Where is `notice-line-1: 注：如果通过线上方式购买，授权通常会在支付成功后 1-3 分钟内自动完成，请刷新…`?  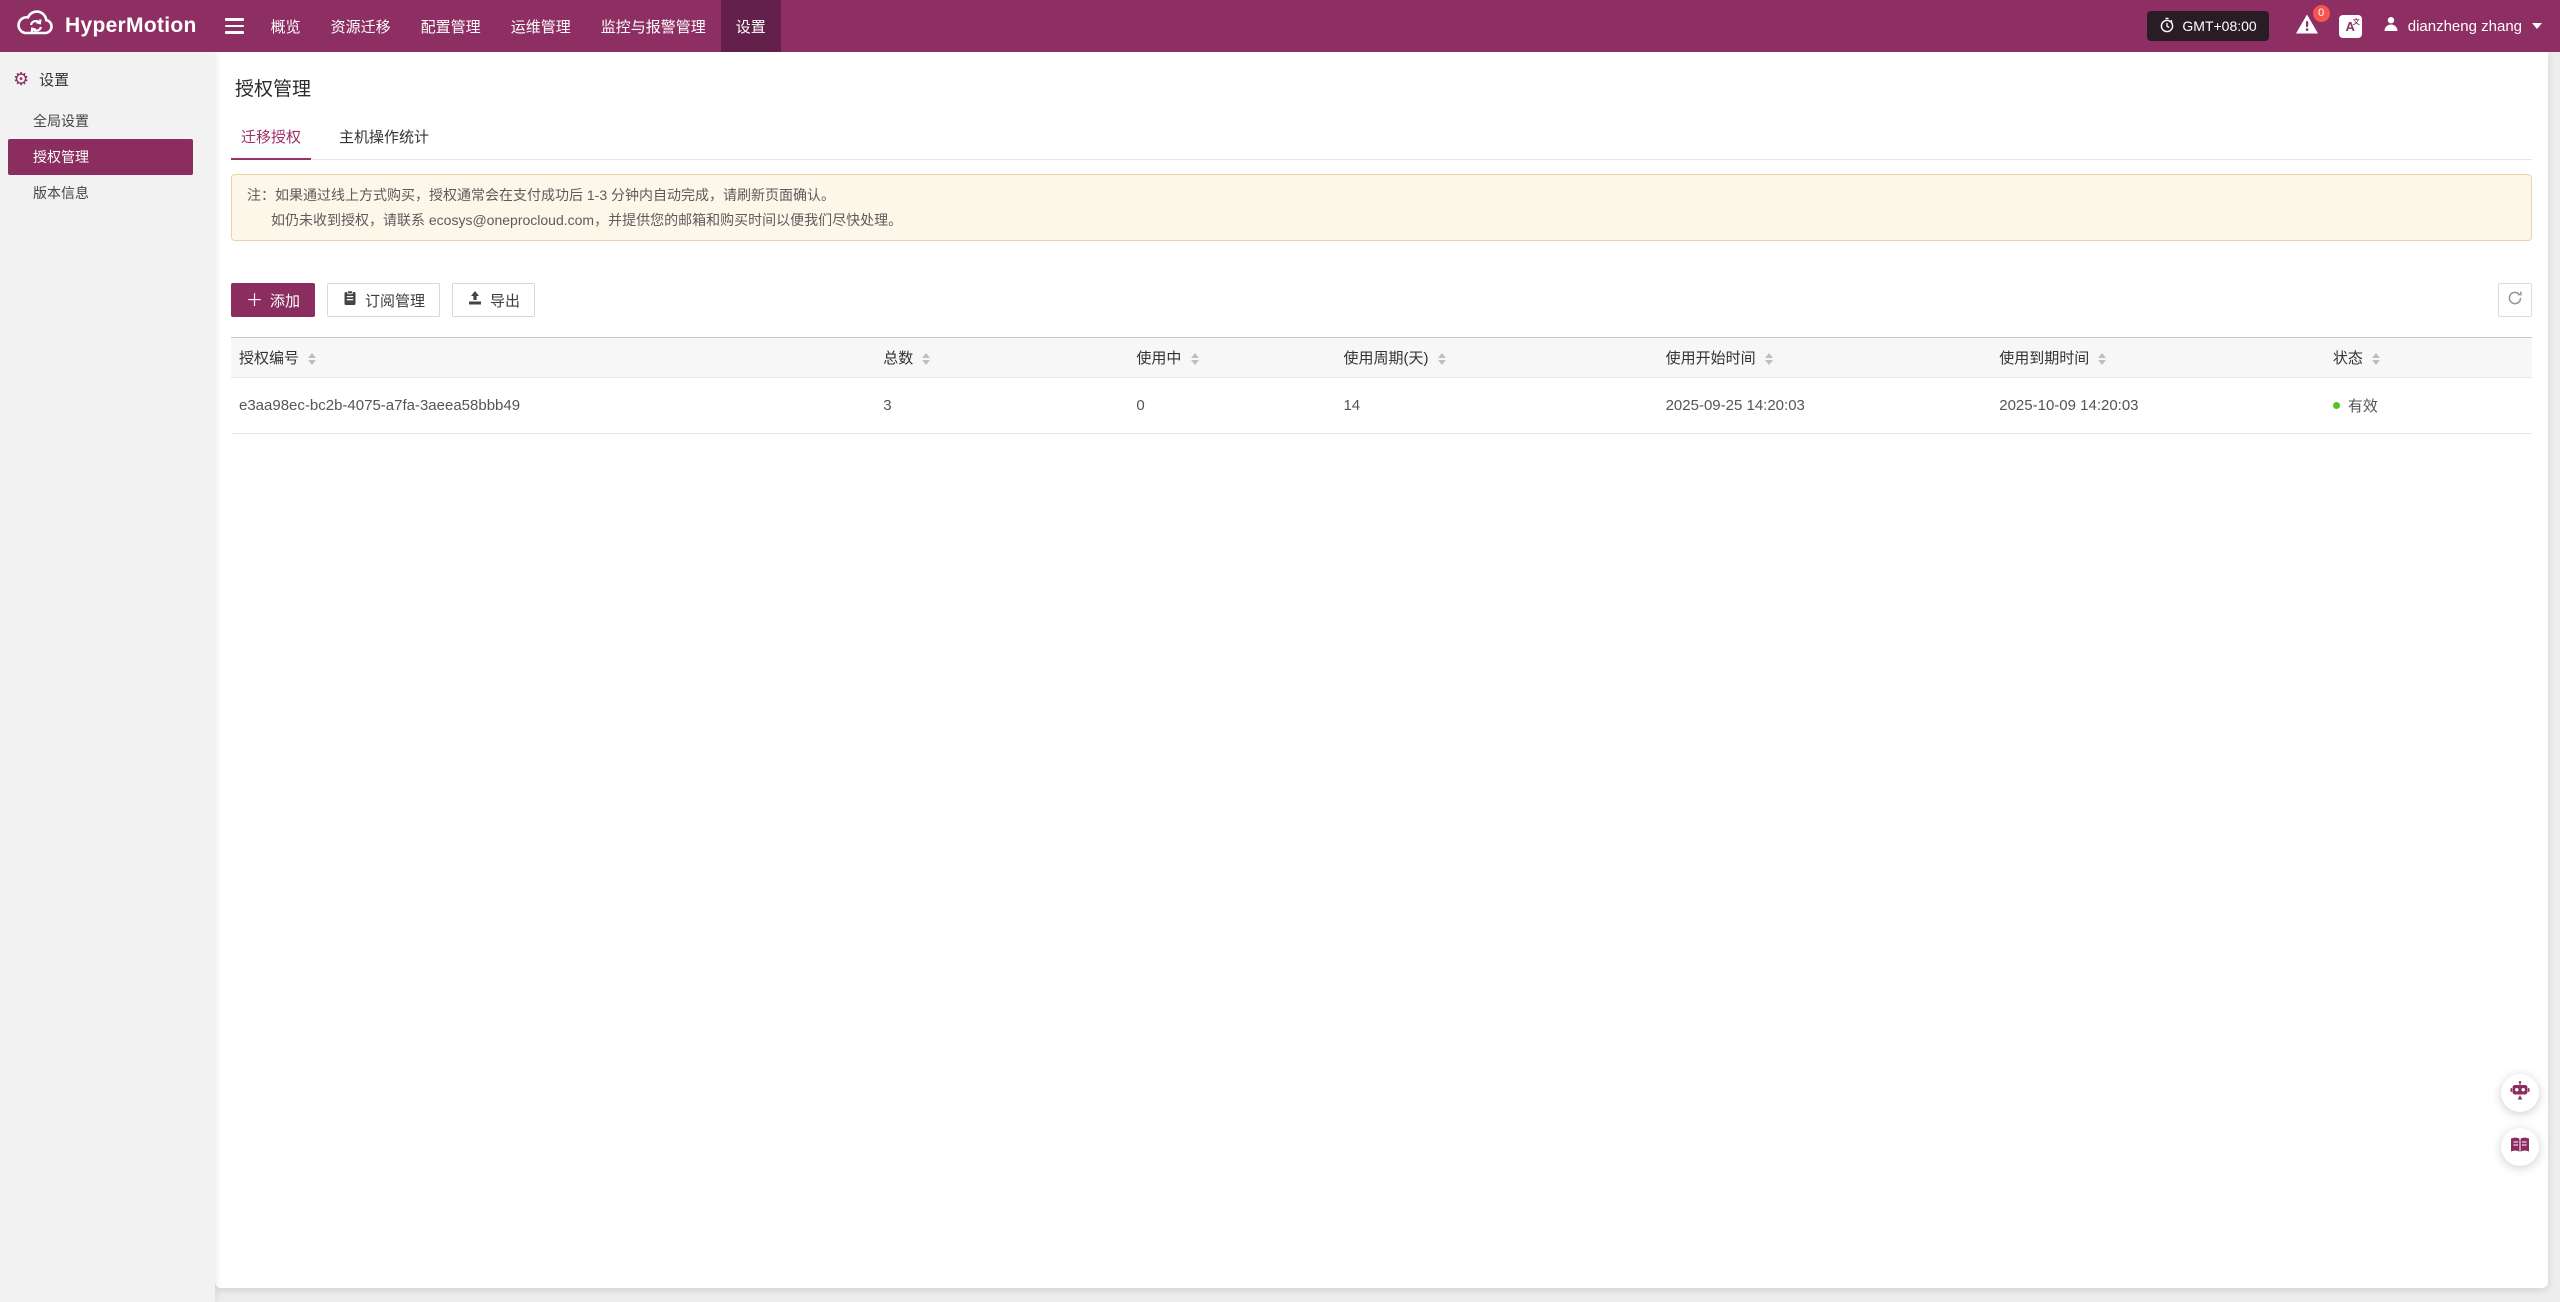 notice-line-1: 注：如果通过线上方式购买，授权通常会在支付成功后 1-3 分钟内自动完成，请刷新… is located at coordinates (541, 195).